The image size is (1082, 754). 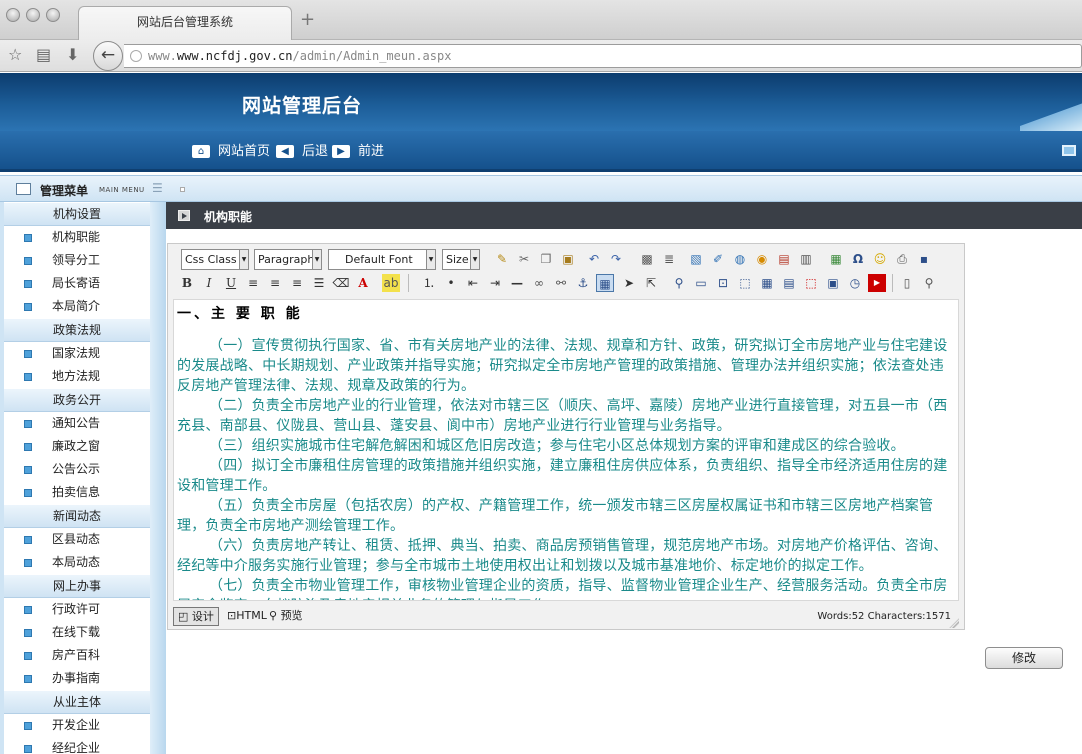 What do you see at coordinates (391, 283) in the screenshot?
I see `highlight-color-icon: ab` at bounding box center [391, 283].